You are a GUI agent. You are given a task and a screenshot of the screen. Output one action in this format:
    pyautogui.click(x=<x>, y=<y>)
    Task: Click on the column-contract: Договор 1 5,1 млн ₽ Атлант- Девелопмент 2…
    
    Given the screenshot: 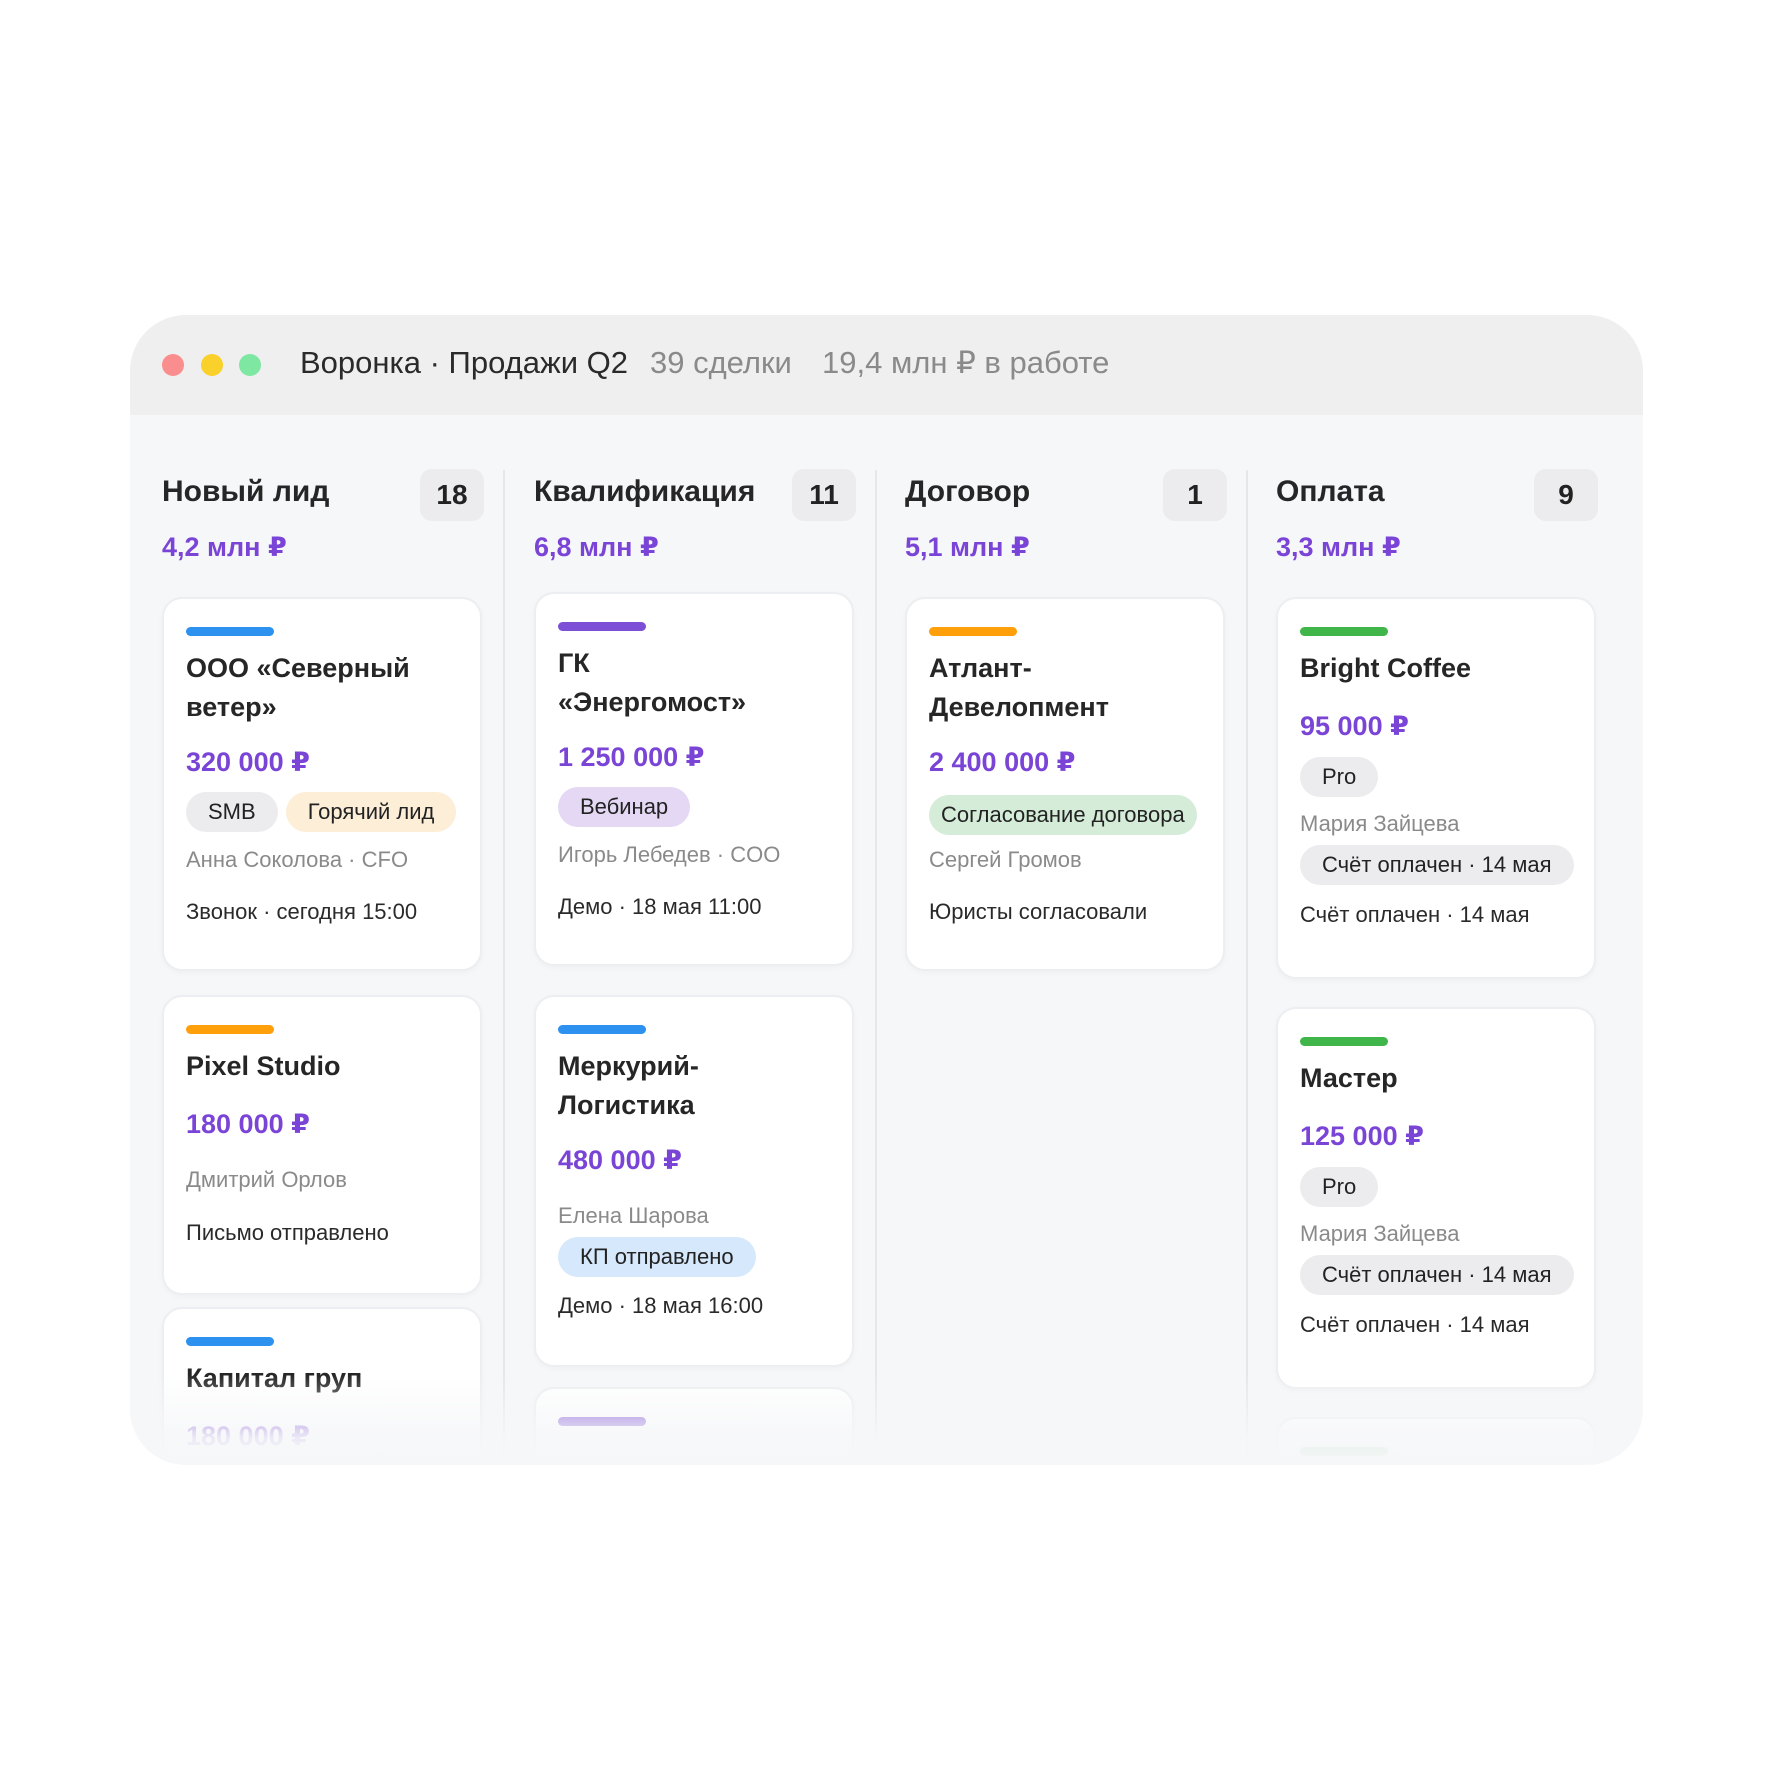 What is the action you would take?
    pyautogui.click(x=1065, y=940)
    